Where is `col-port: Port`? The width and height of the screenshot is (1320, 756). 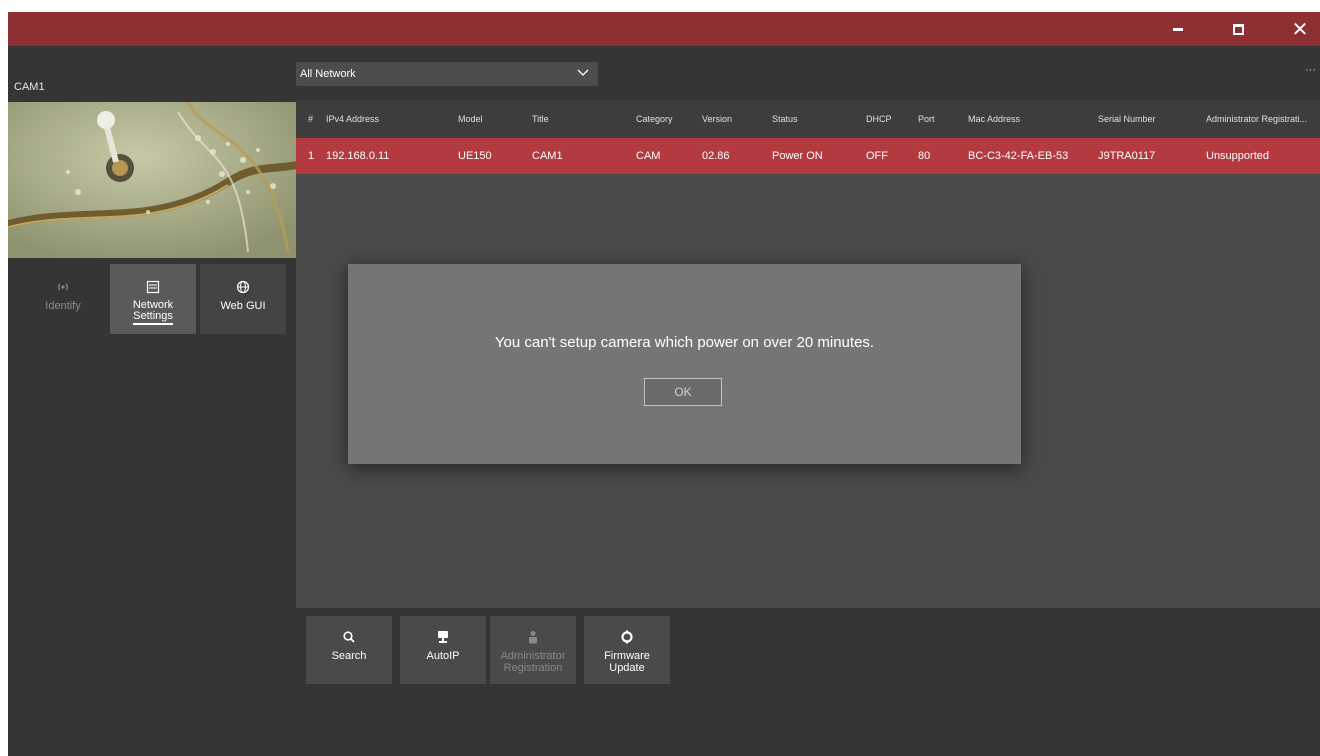
col-port: Port is located at coordinates (926, 119).